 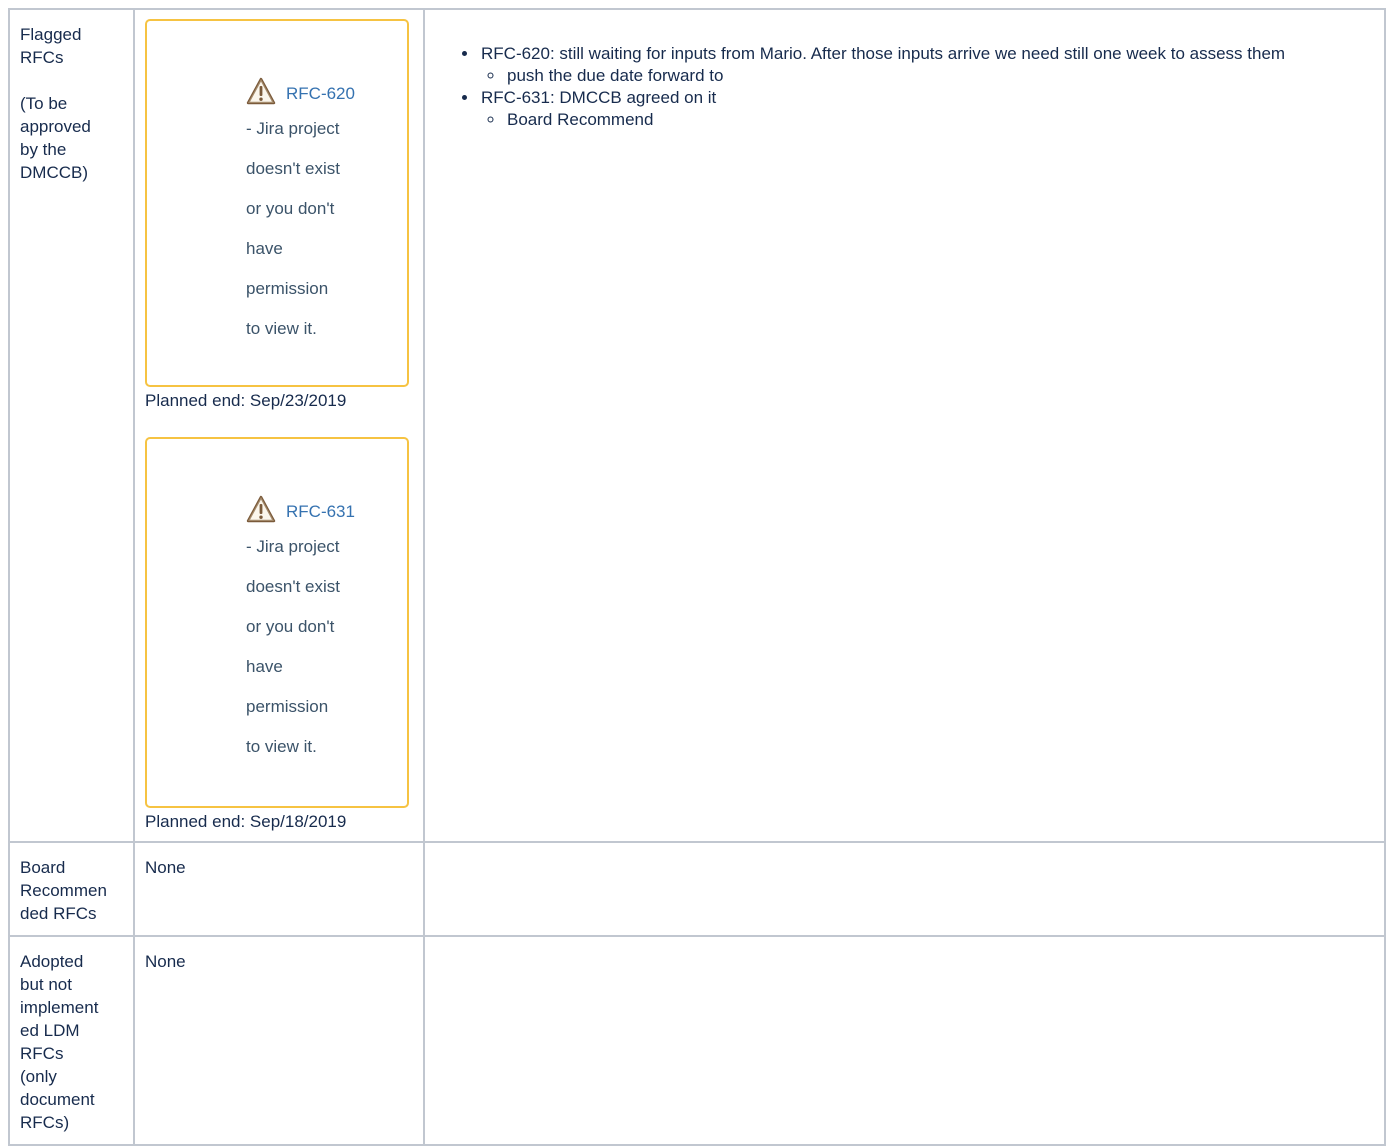 I want to click on adopted-not-implemented-notes-cell, so click(x=904, y=1040).